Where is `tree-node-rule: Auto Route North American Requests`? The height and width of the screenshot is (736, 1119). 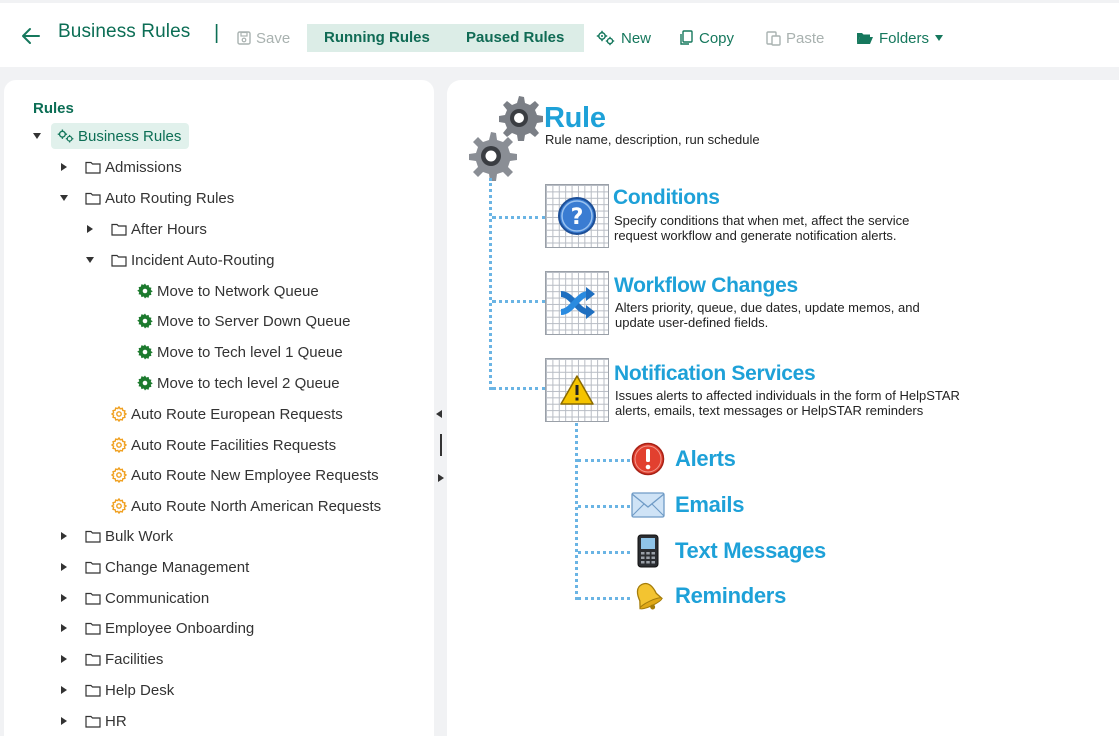 tree-node-rule: Auto Route North American Requests is located at coordinates (256, 506).